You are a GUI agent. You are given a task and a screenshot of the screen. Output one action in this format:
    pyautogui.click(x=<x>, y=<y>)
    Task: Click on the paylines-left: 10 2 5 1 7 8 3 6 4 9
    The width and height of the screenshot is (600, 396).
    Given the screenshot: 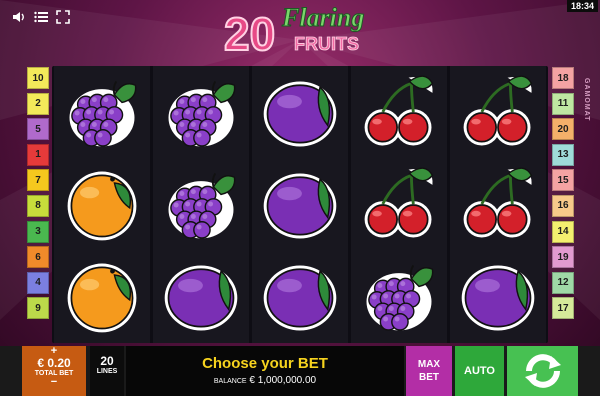 What is the action you would take?
    pyautogui.click(x=38, y=195)
    